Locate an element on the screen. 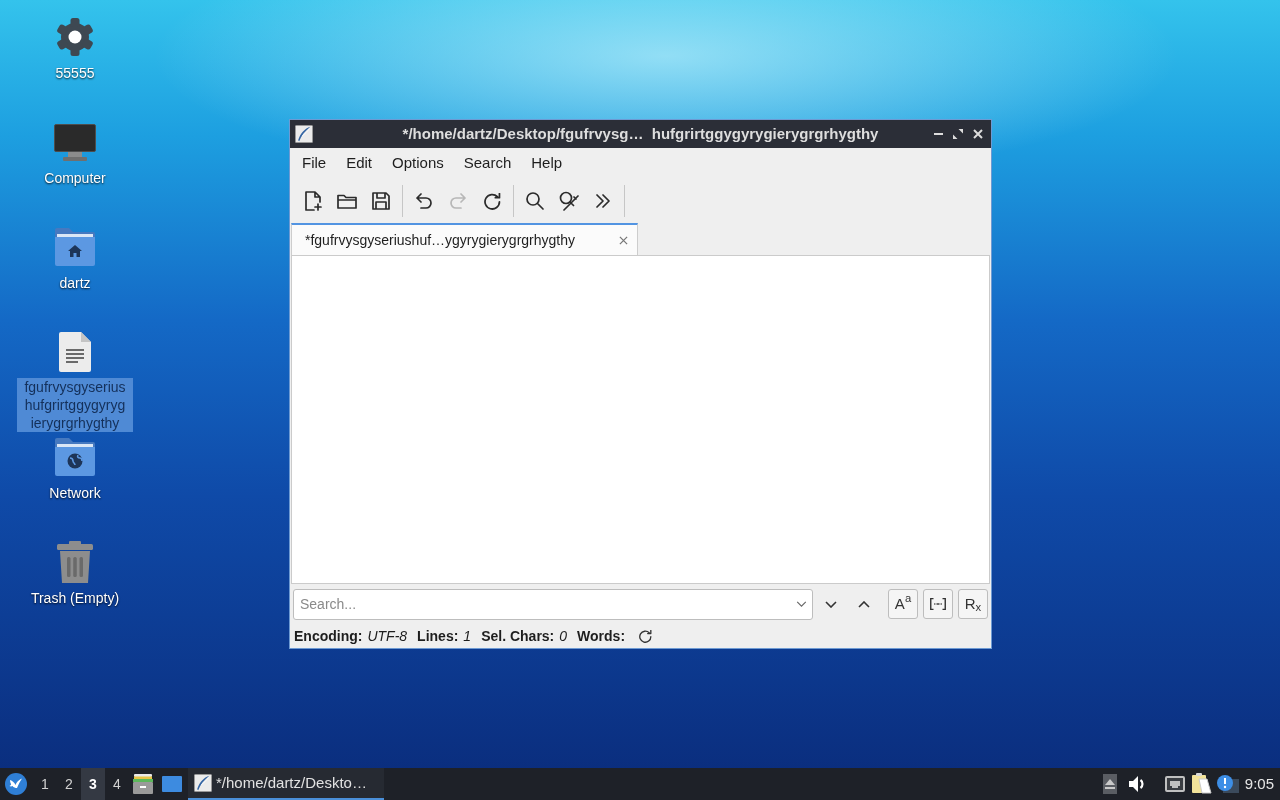 The width and height of the screenshot is (1280, 800). menu-item: Search is located at coordinates (487, 163).